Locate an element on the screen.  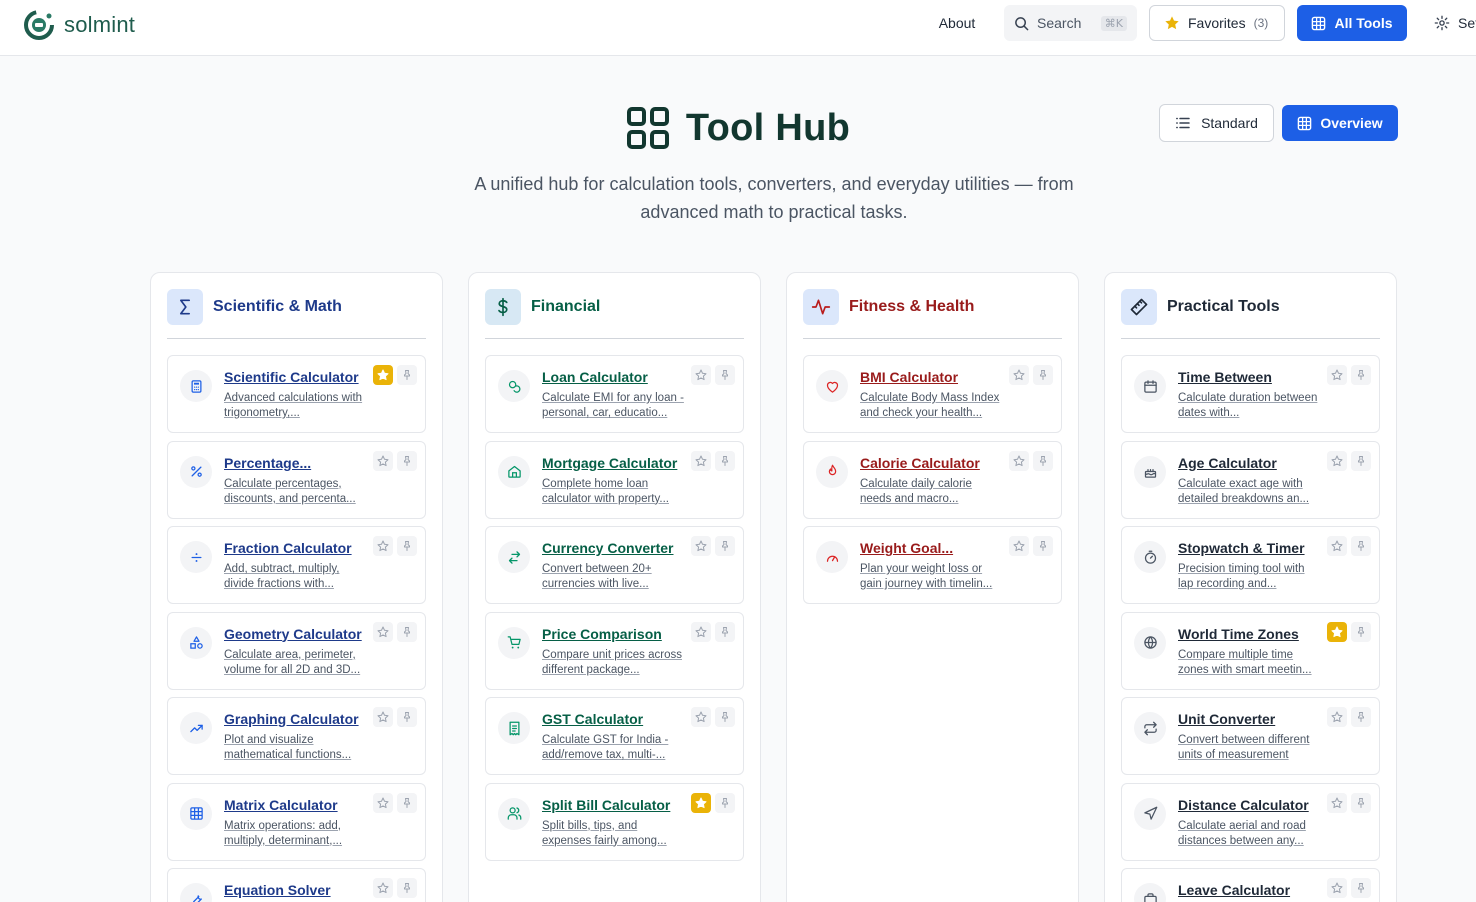
brand-home-link: solmint is located at coordinates (78, 25).